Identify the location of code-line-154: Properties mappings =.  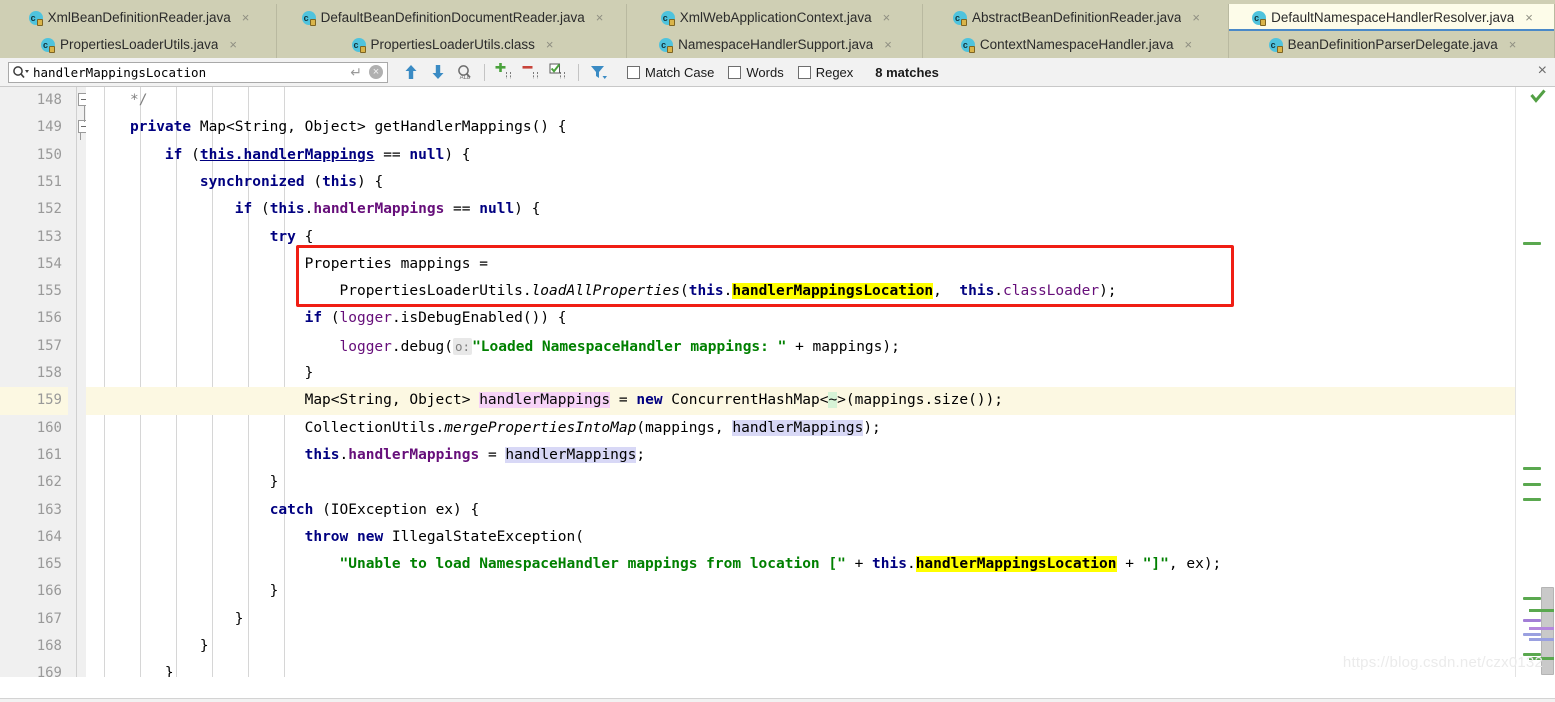
(800, 264).